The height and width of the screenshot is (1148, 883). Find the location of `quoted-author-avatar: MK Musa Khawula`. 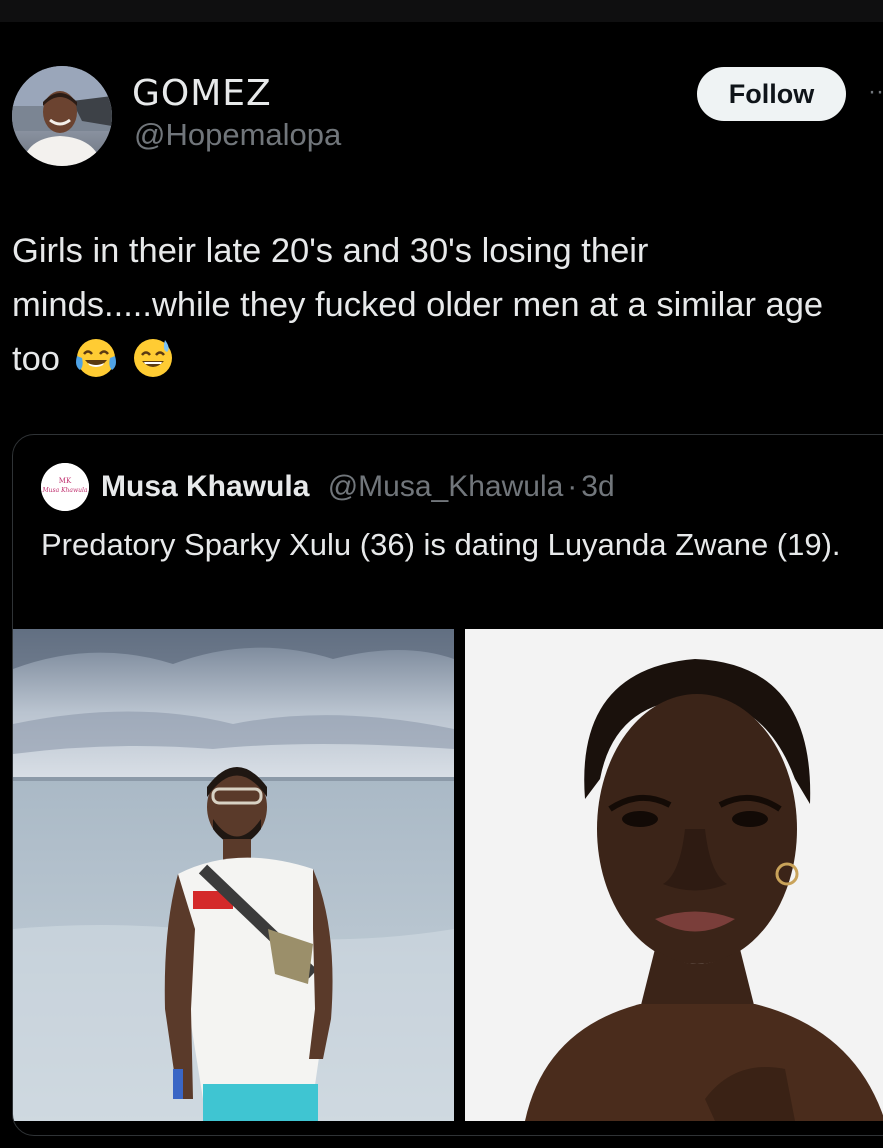

quoted-author-avatar: MK Musa Khawula is located at coordinates (65, 487).